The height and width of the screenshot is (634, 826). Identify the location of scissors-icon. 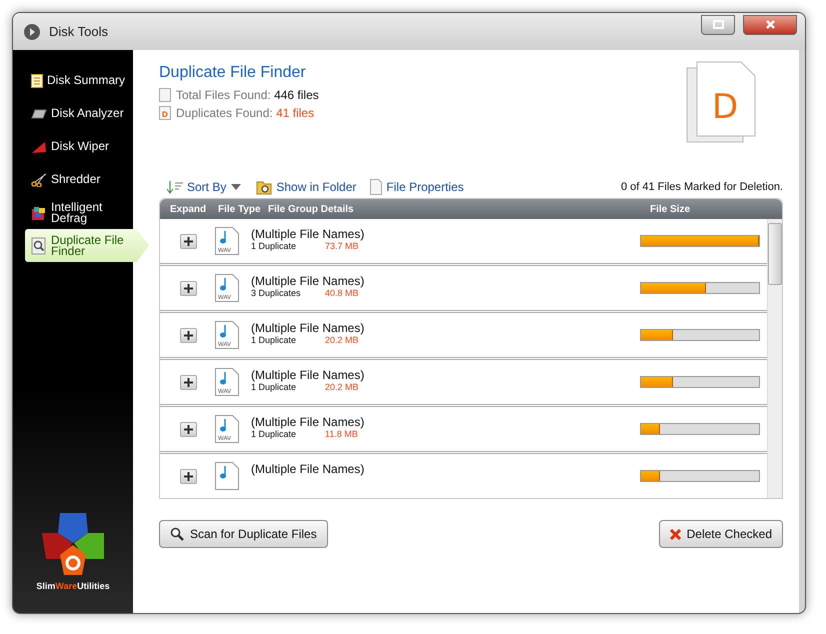
(39, 179).